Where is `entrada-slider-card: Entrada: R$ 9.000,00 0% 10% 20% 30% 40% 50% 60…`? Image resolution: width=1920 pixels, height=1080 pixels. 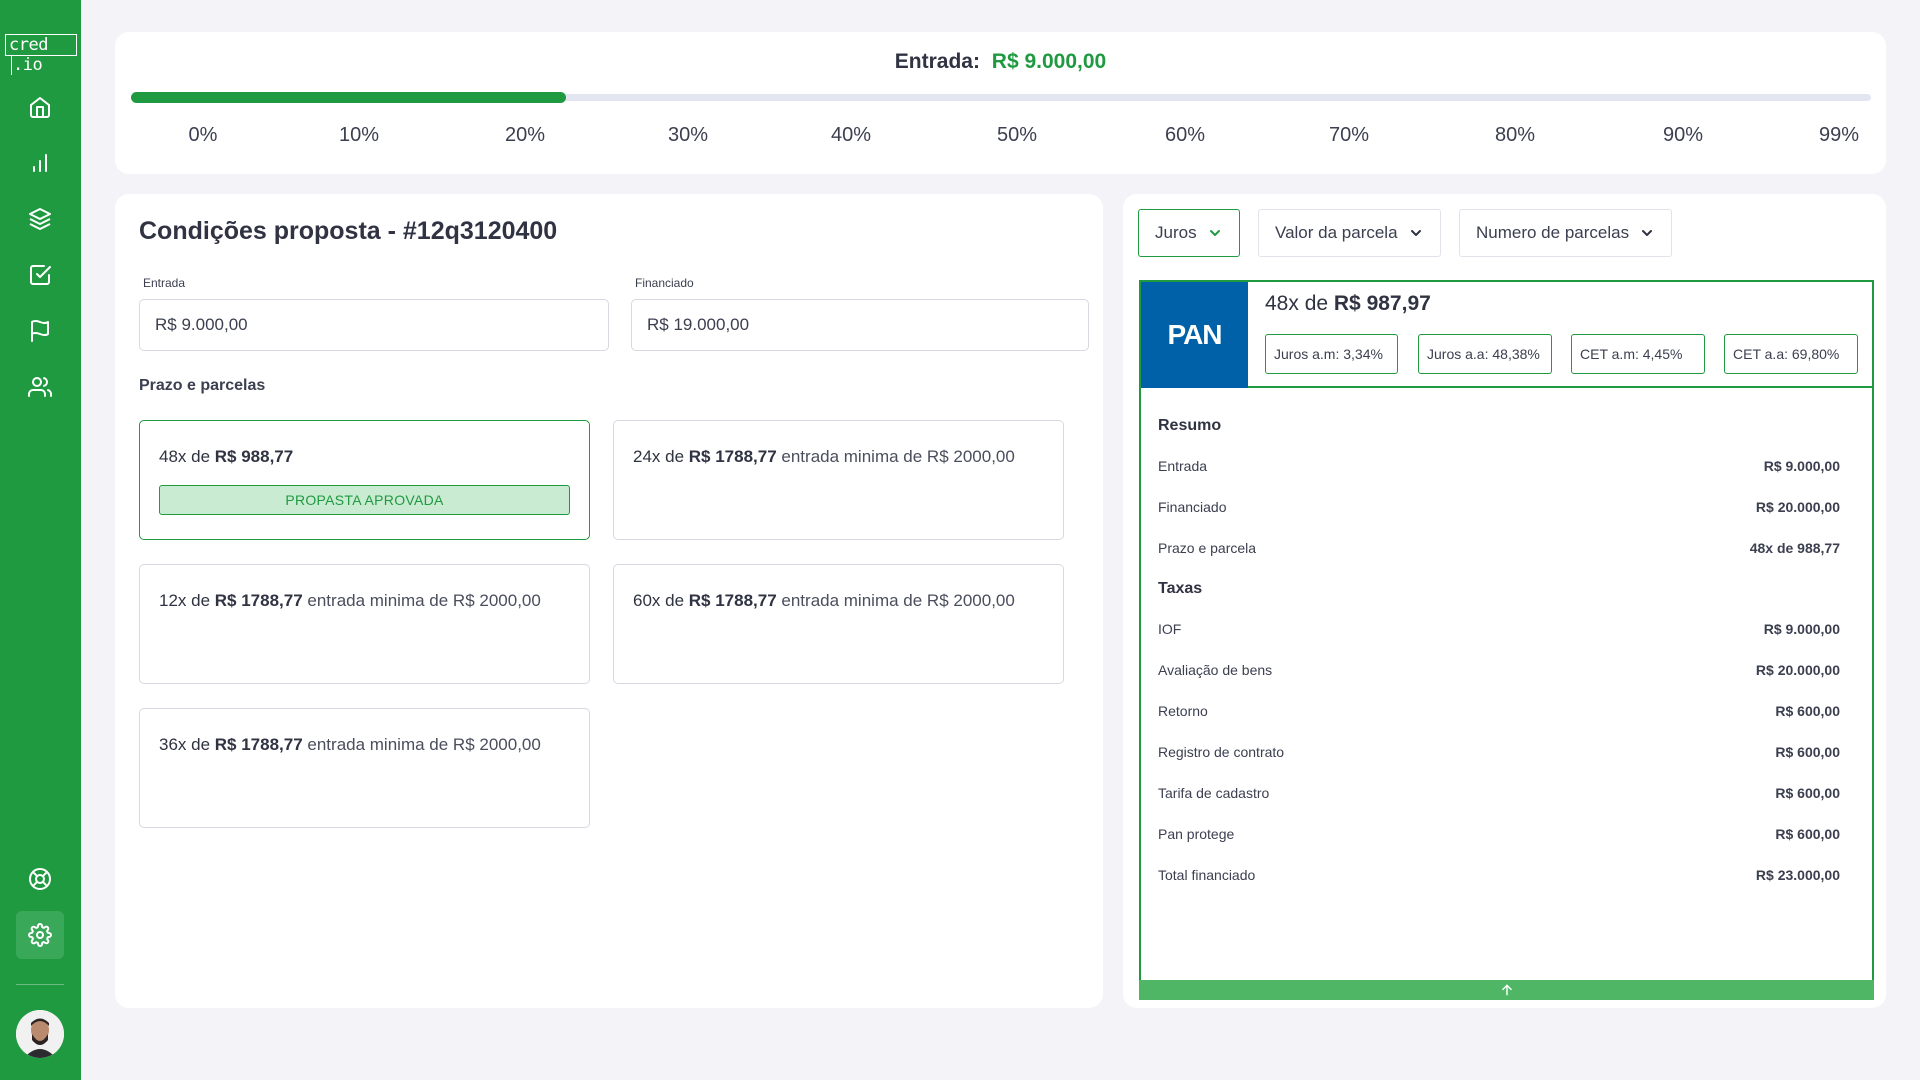 entrada-slider-card: Entrada: R$ 9.000,00 0% 10% 20% 30% 40% 50% 60… is located at coordinates (1000, 103).